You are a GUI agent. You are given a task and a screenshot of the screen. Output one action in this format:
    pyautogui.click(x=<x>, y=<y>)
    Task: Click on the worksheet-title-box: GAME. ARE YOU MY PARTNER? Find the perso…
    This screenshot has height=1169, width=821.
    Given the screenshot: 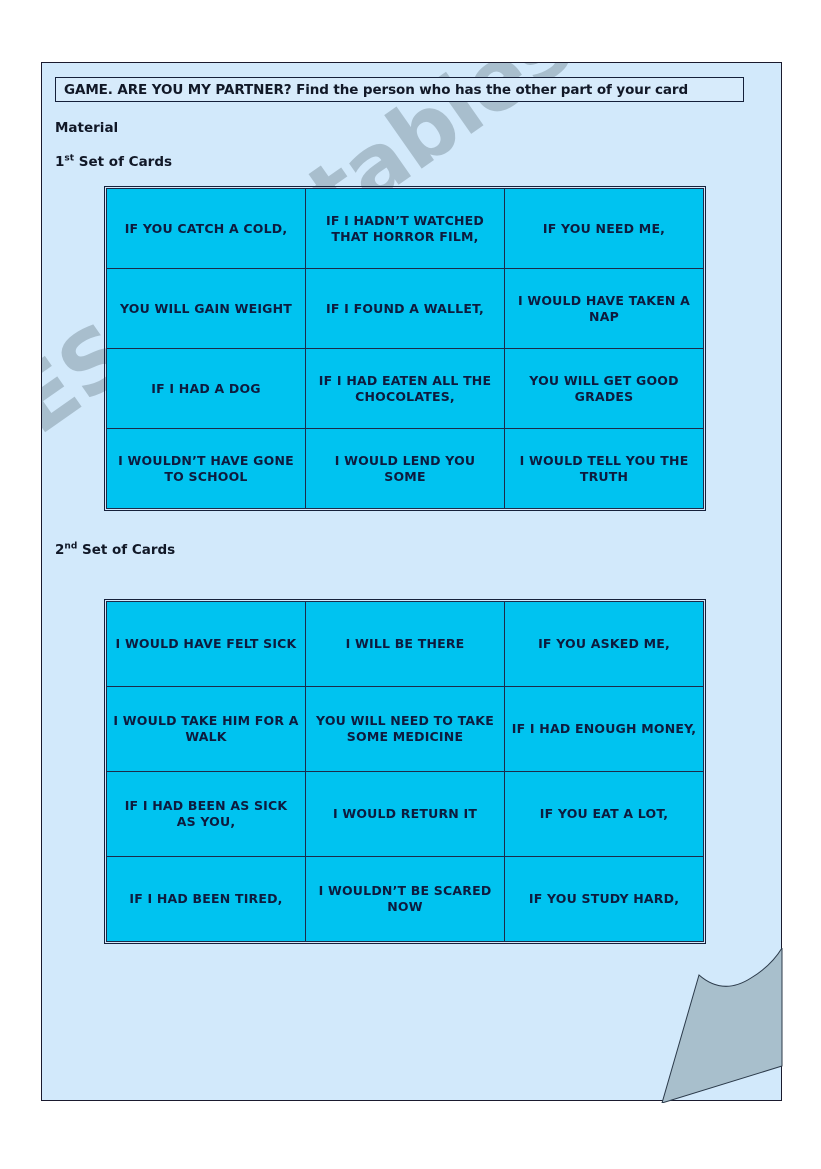 What is the action you would take?
    pyautogui.click(x=399, y=89)
    